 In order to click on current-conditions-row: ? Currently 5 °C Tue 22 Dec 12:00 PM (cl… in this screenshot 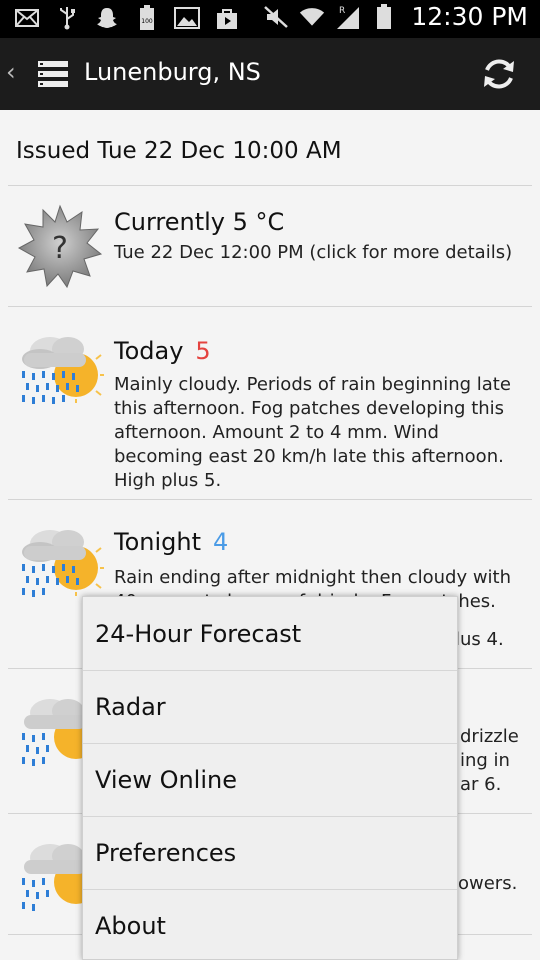, I will do `click(270, 246)`.